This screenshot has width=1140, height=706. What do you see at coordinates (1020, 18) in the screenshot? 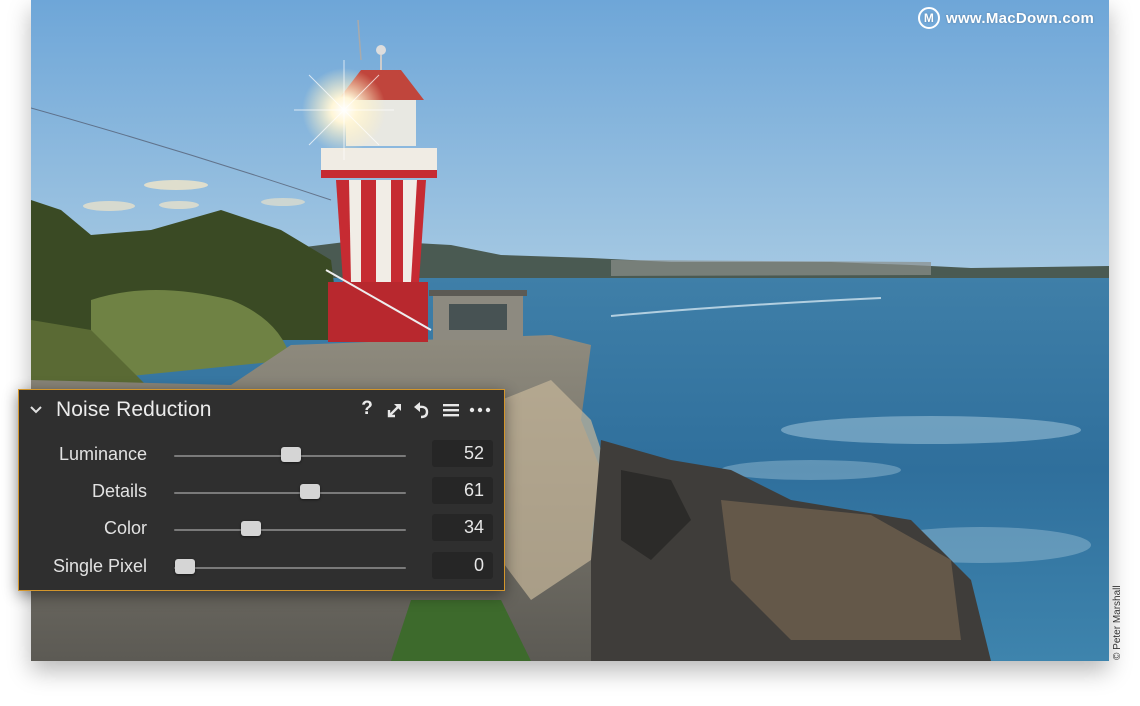
I see `watermark-text: www.MacDown.com` at bounding box center [1020, 18].